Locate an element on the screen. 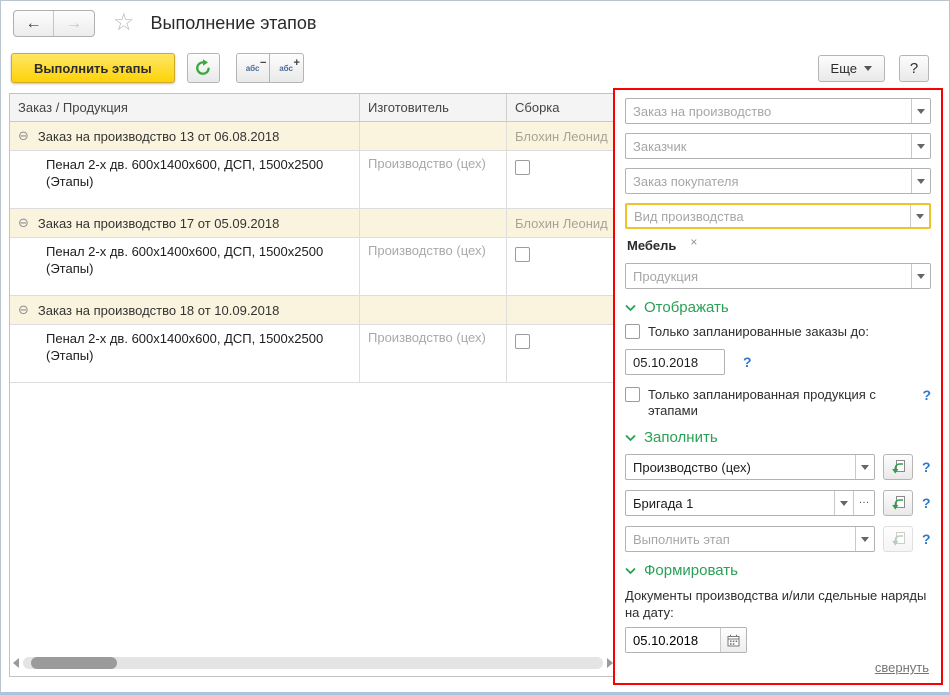 The image size is (950, 695). fill-brigade-row: … ? is located at coordinates (778, 503).